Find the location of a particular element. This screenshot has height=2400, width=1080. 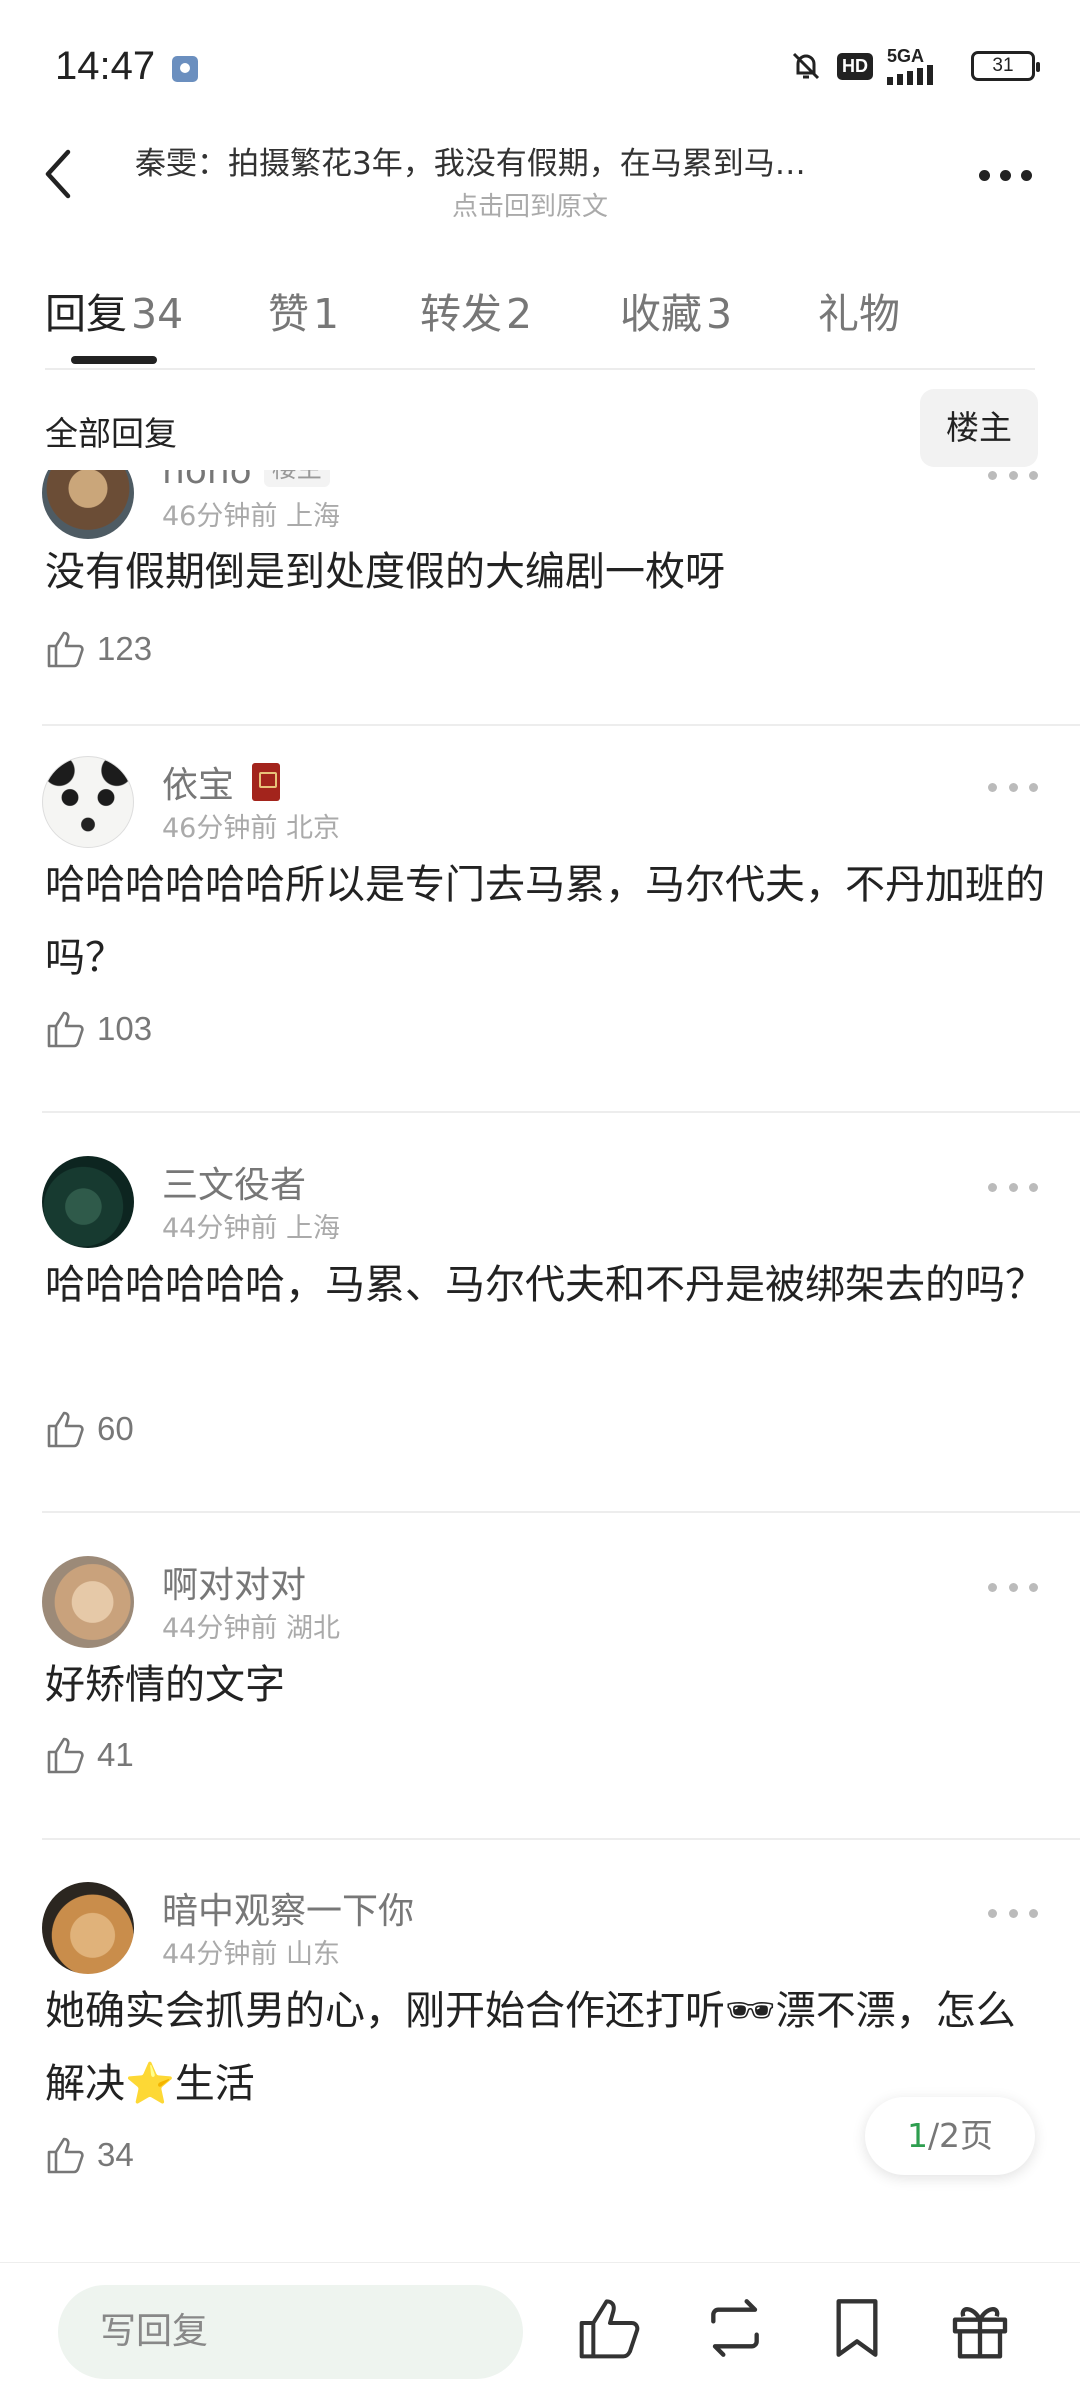

page-indicator: 1/2页 is located at coordinates (950, 2136).